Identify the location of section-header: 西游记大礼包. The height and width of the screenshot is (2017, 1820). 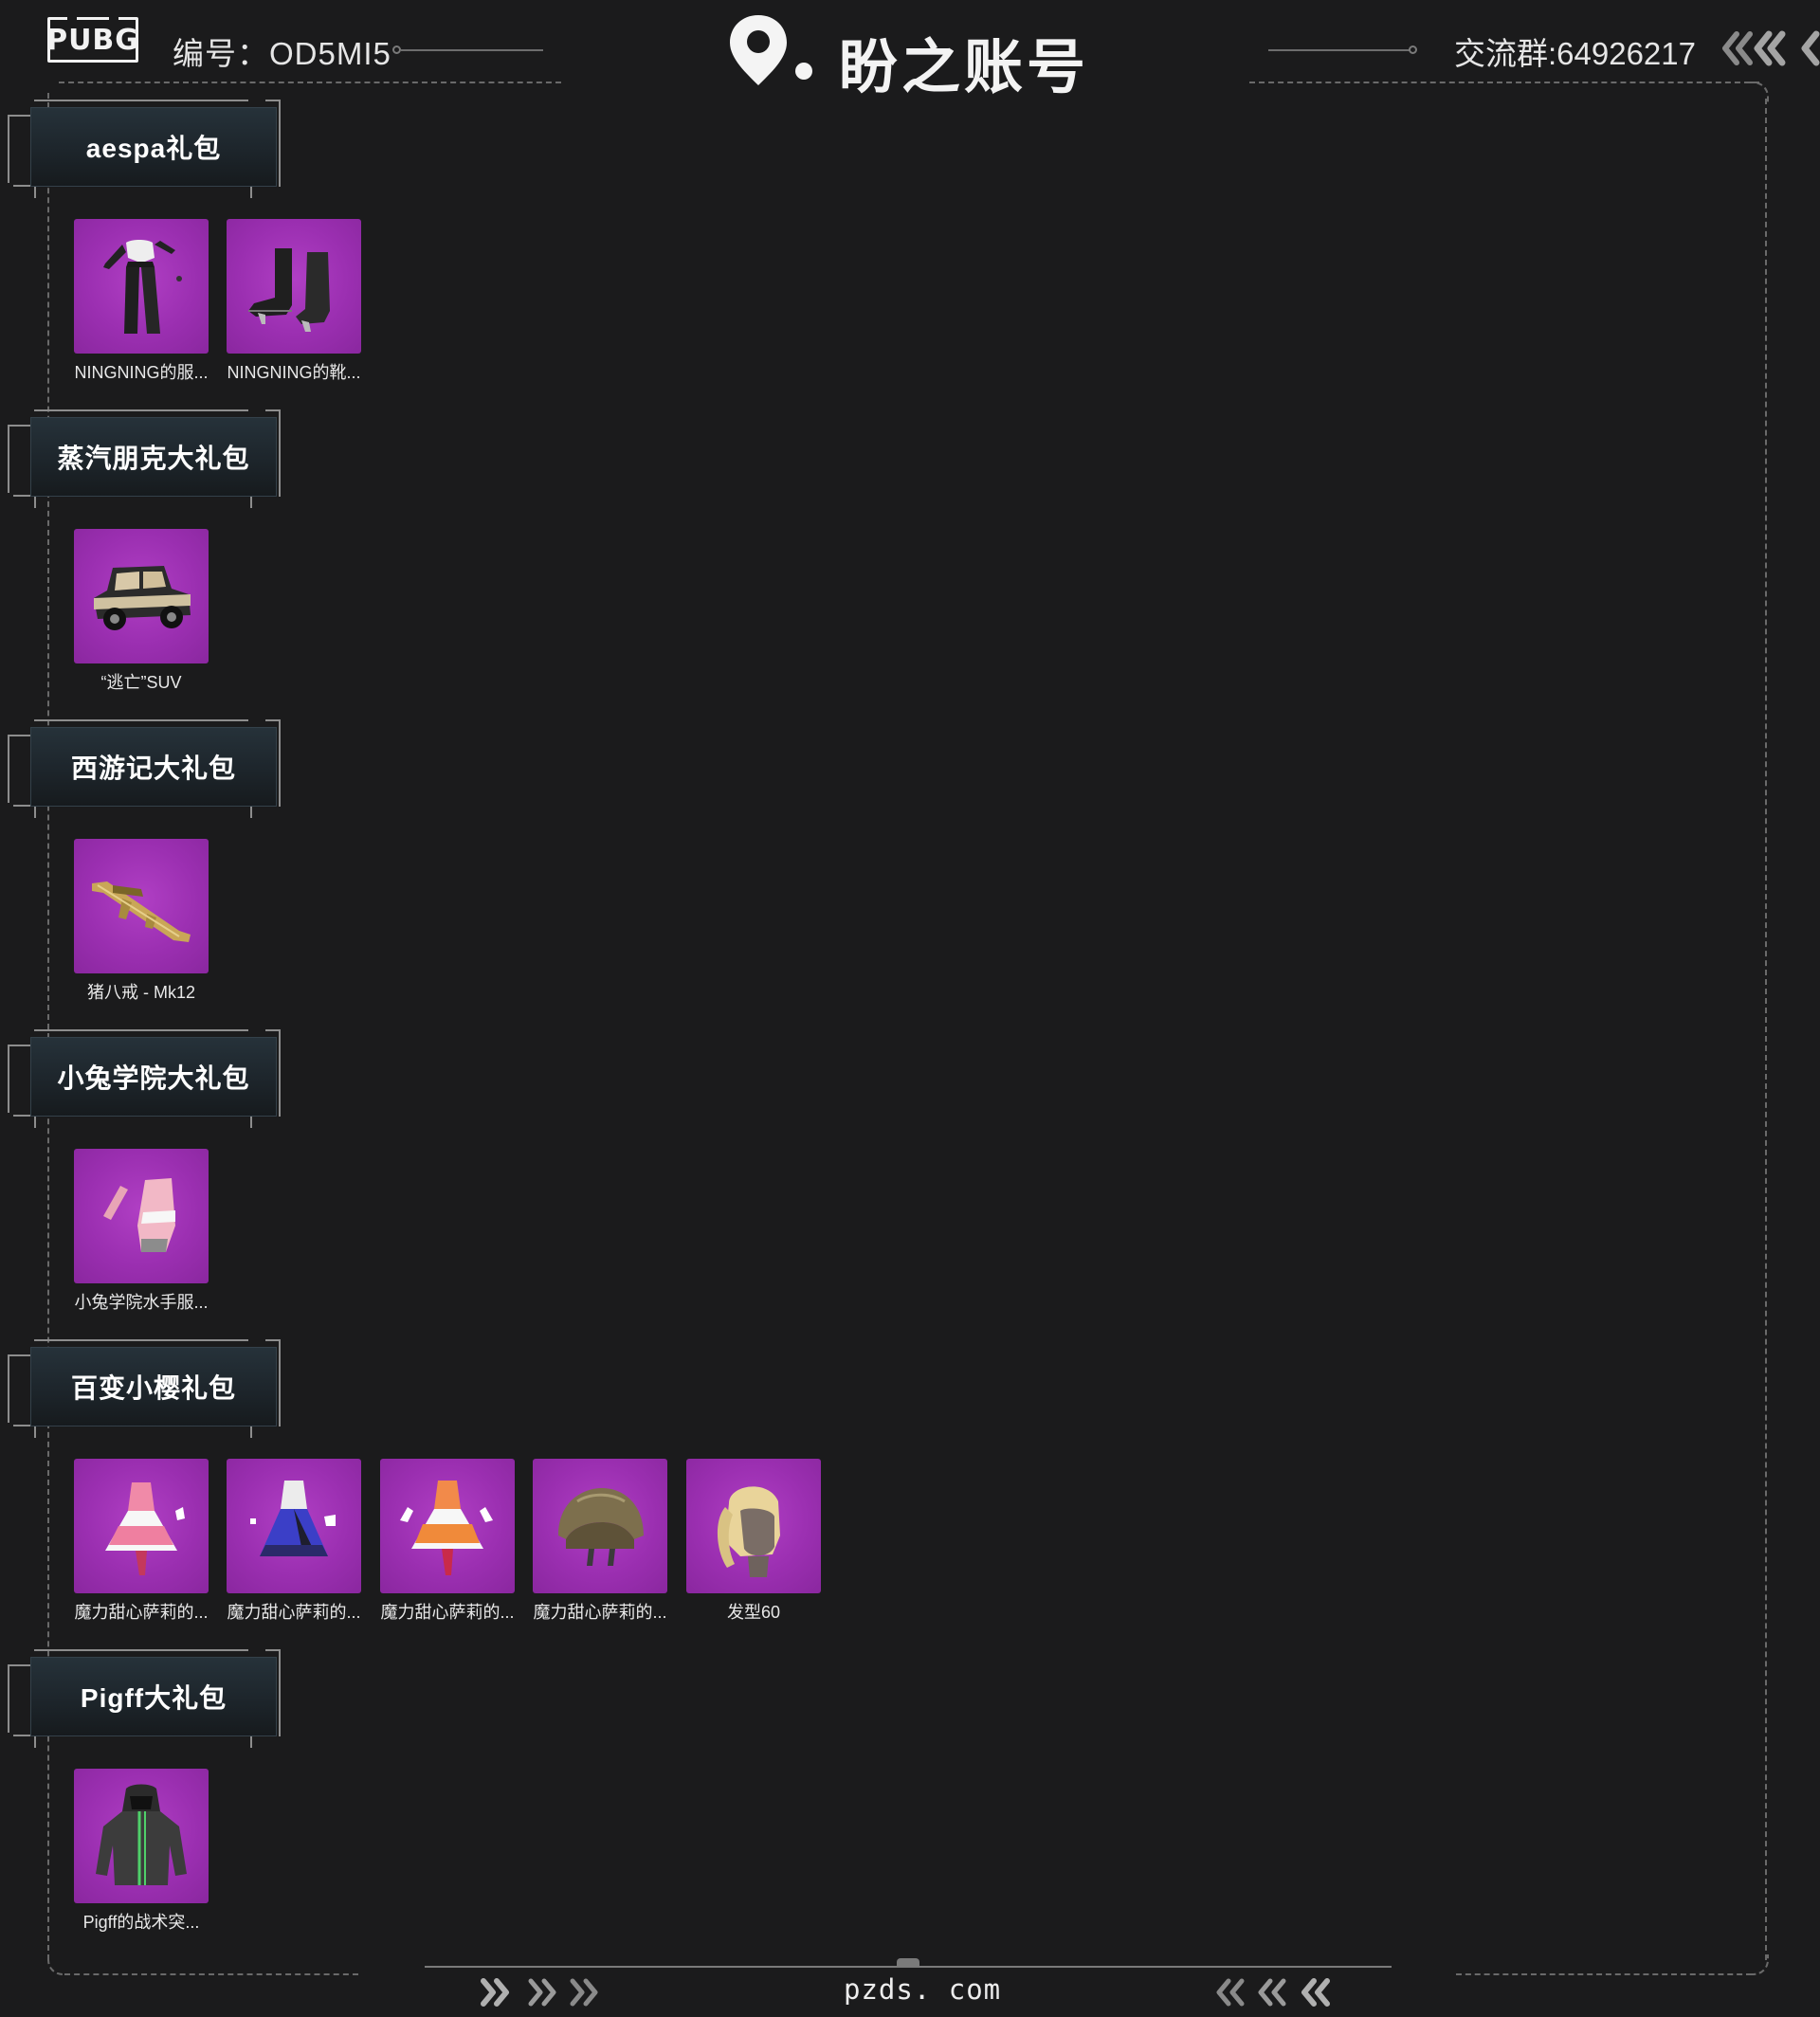
(142, 770).